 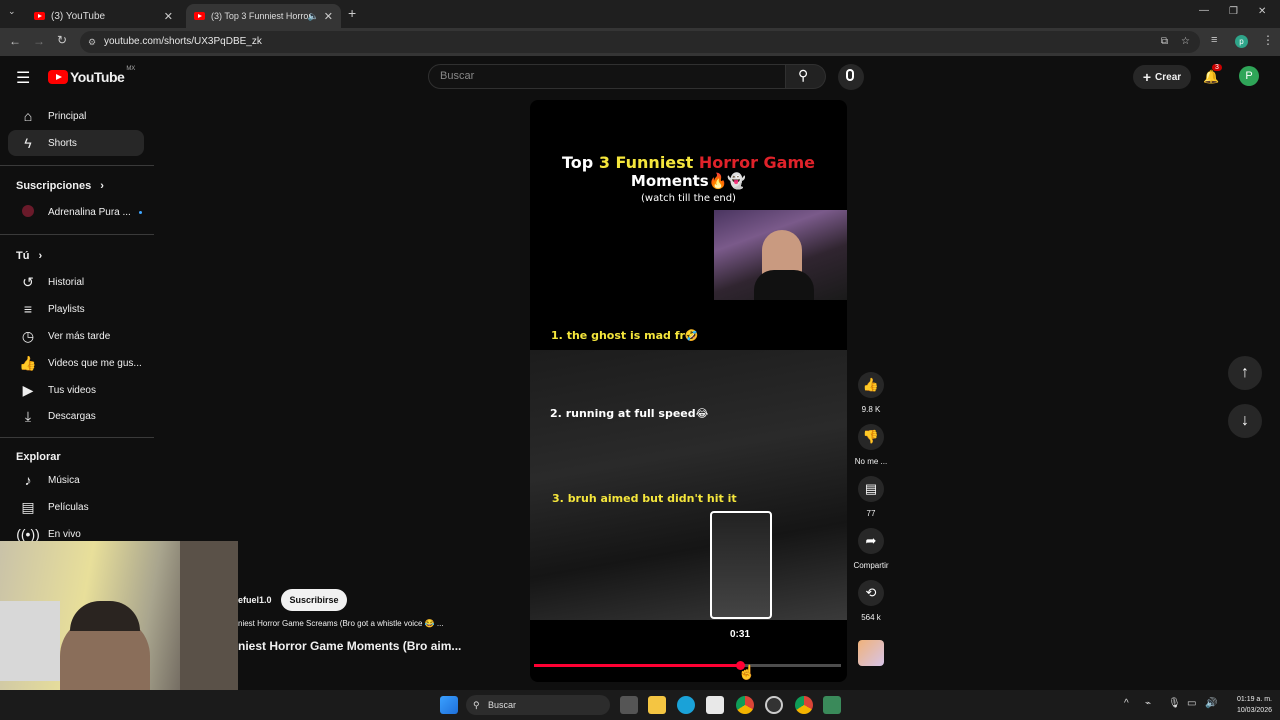 What do you see at coordinates (199, 16) in the screenshot?
I see `youtube-favicon-icon` at bounding box center [199, 16].